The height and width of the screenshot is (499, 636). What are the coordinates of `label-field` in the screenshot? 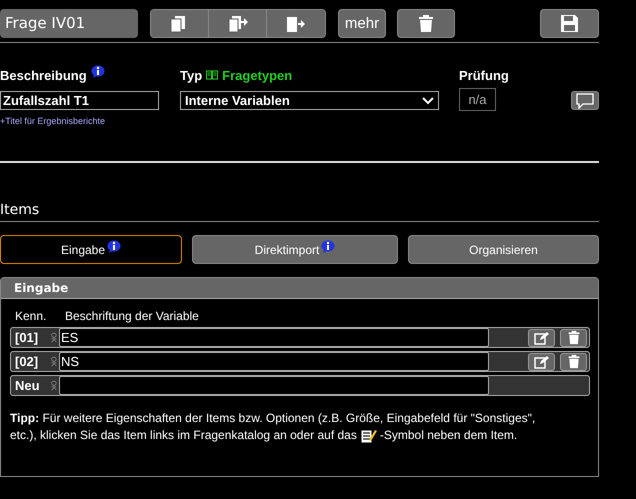 It's located at (274, 385).